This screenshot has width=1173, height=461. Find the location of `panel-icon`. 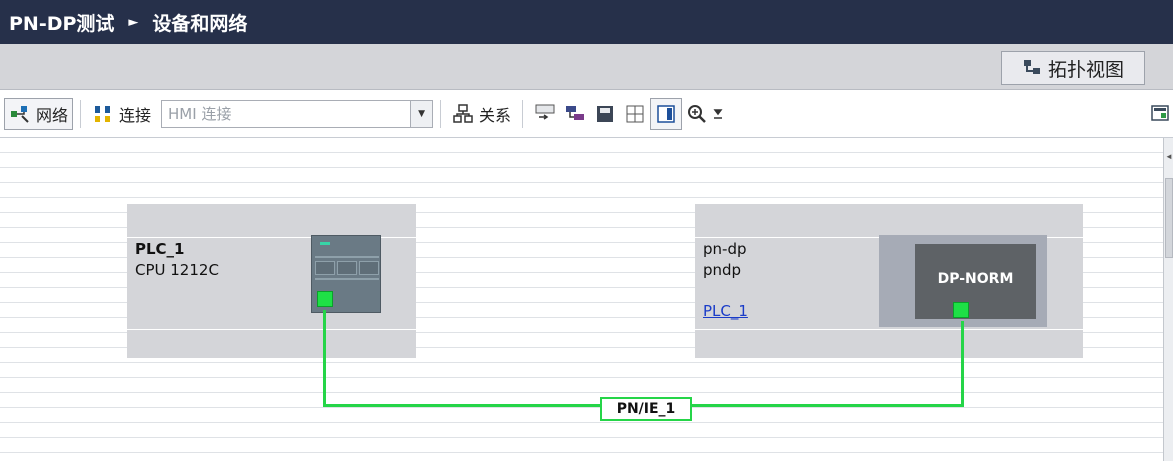

panel-icon is located at coordinates (666, 113).